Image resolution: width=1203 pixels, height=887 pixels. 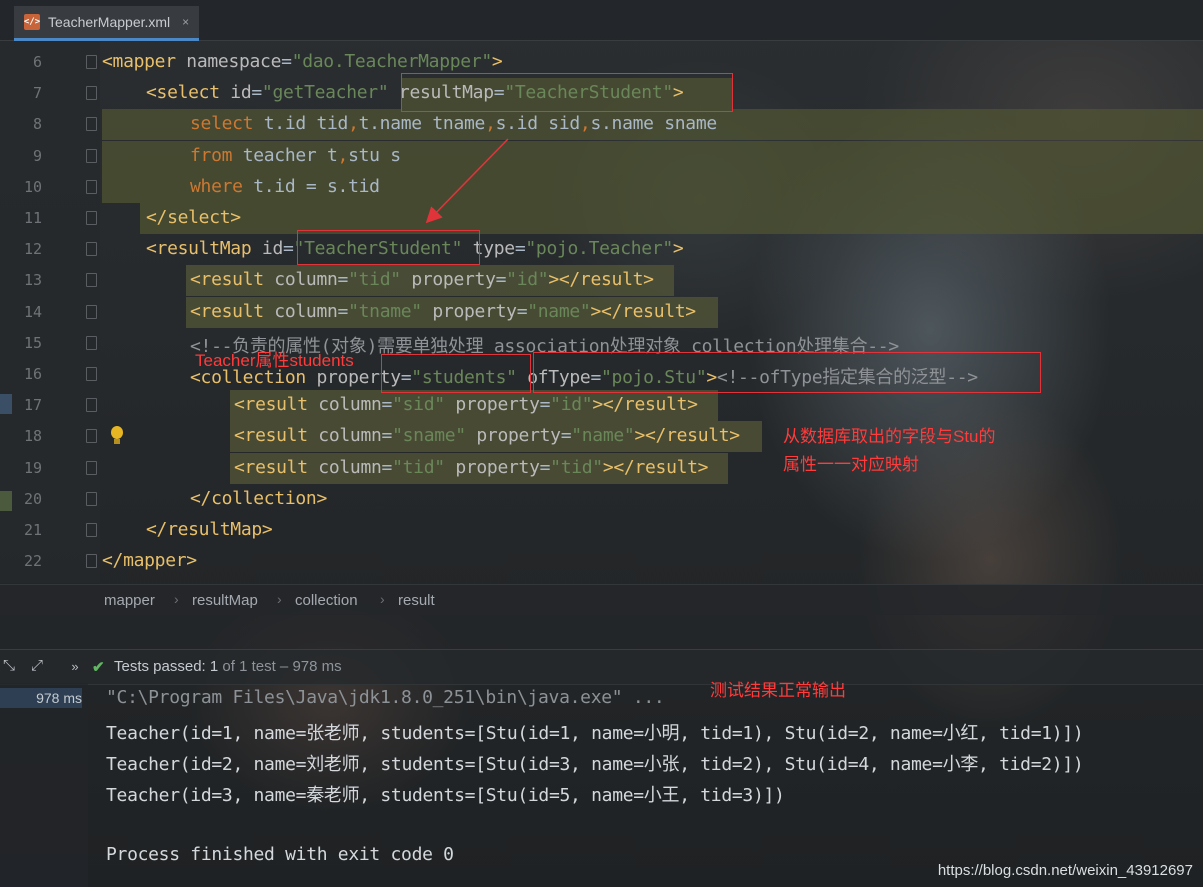 I want to click on breadcrumb-item-resultmap: resultMap, so click(x=225, y=600).